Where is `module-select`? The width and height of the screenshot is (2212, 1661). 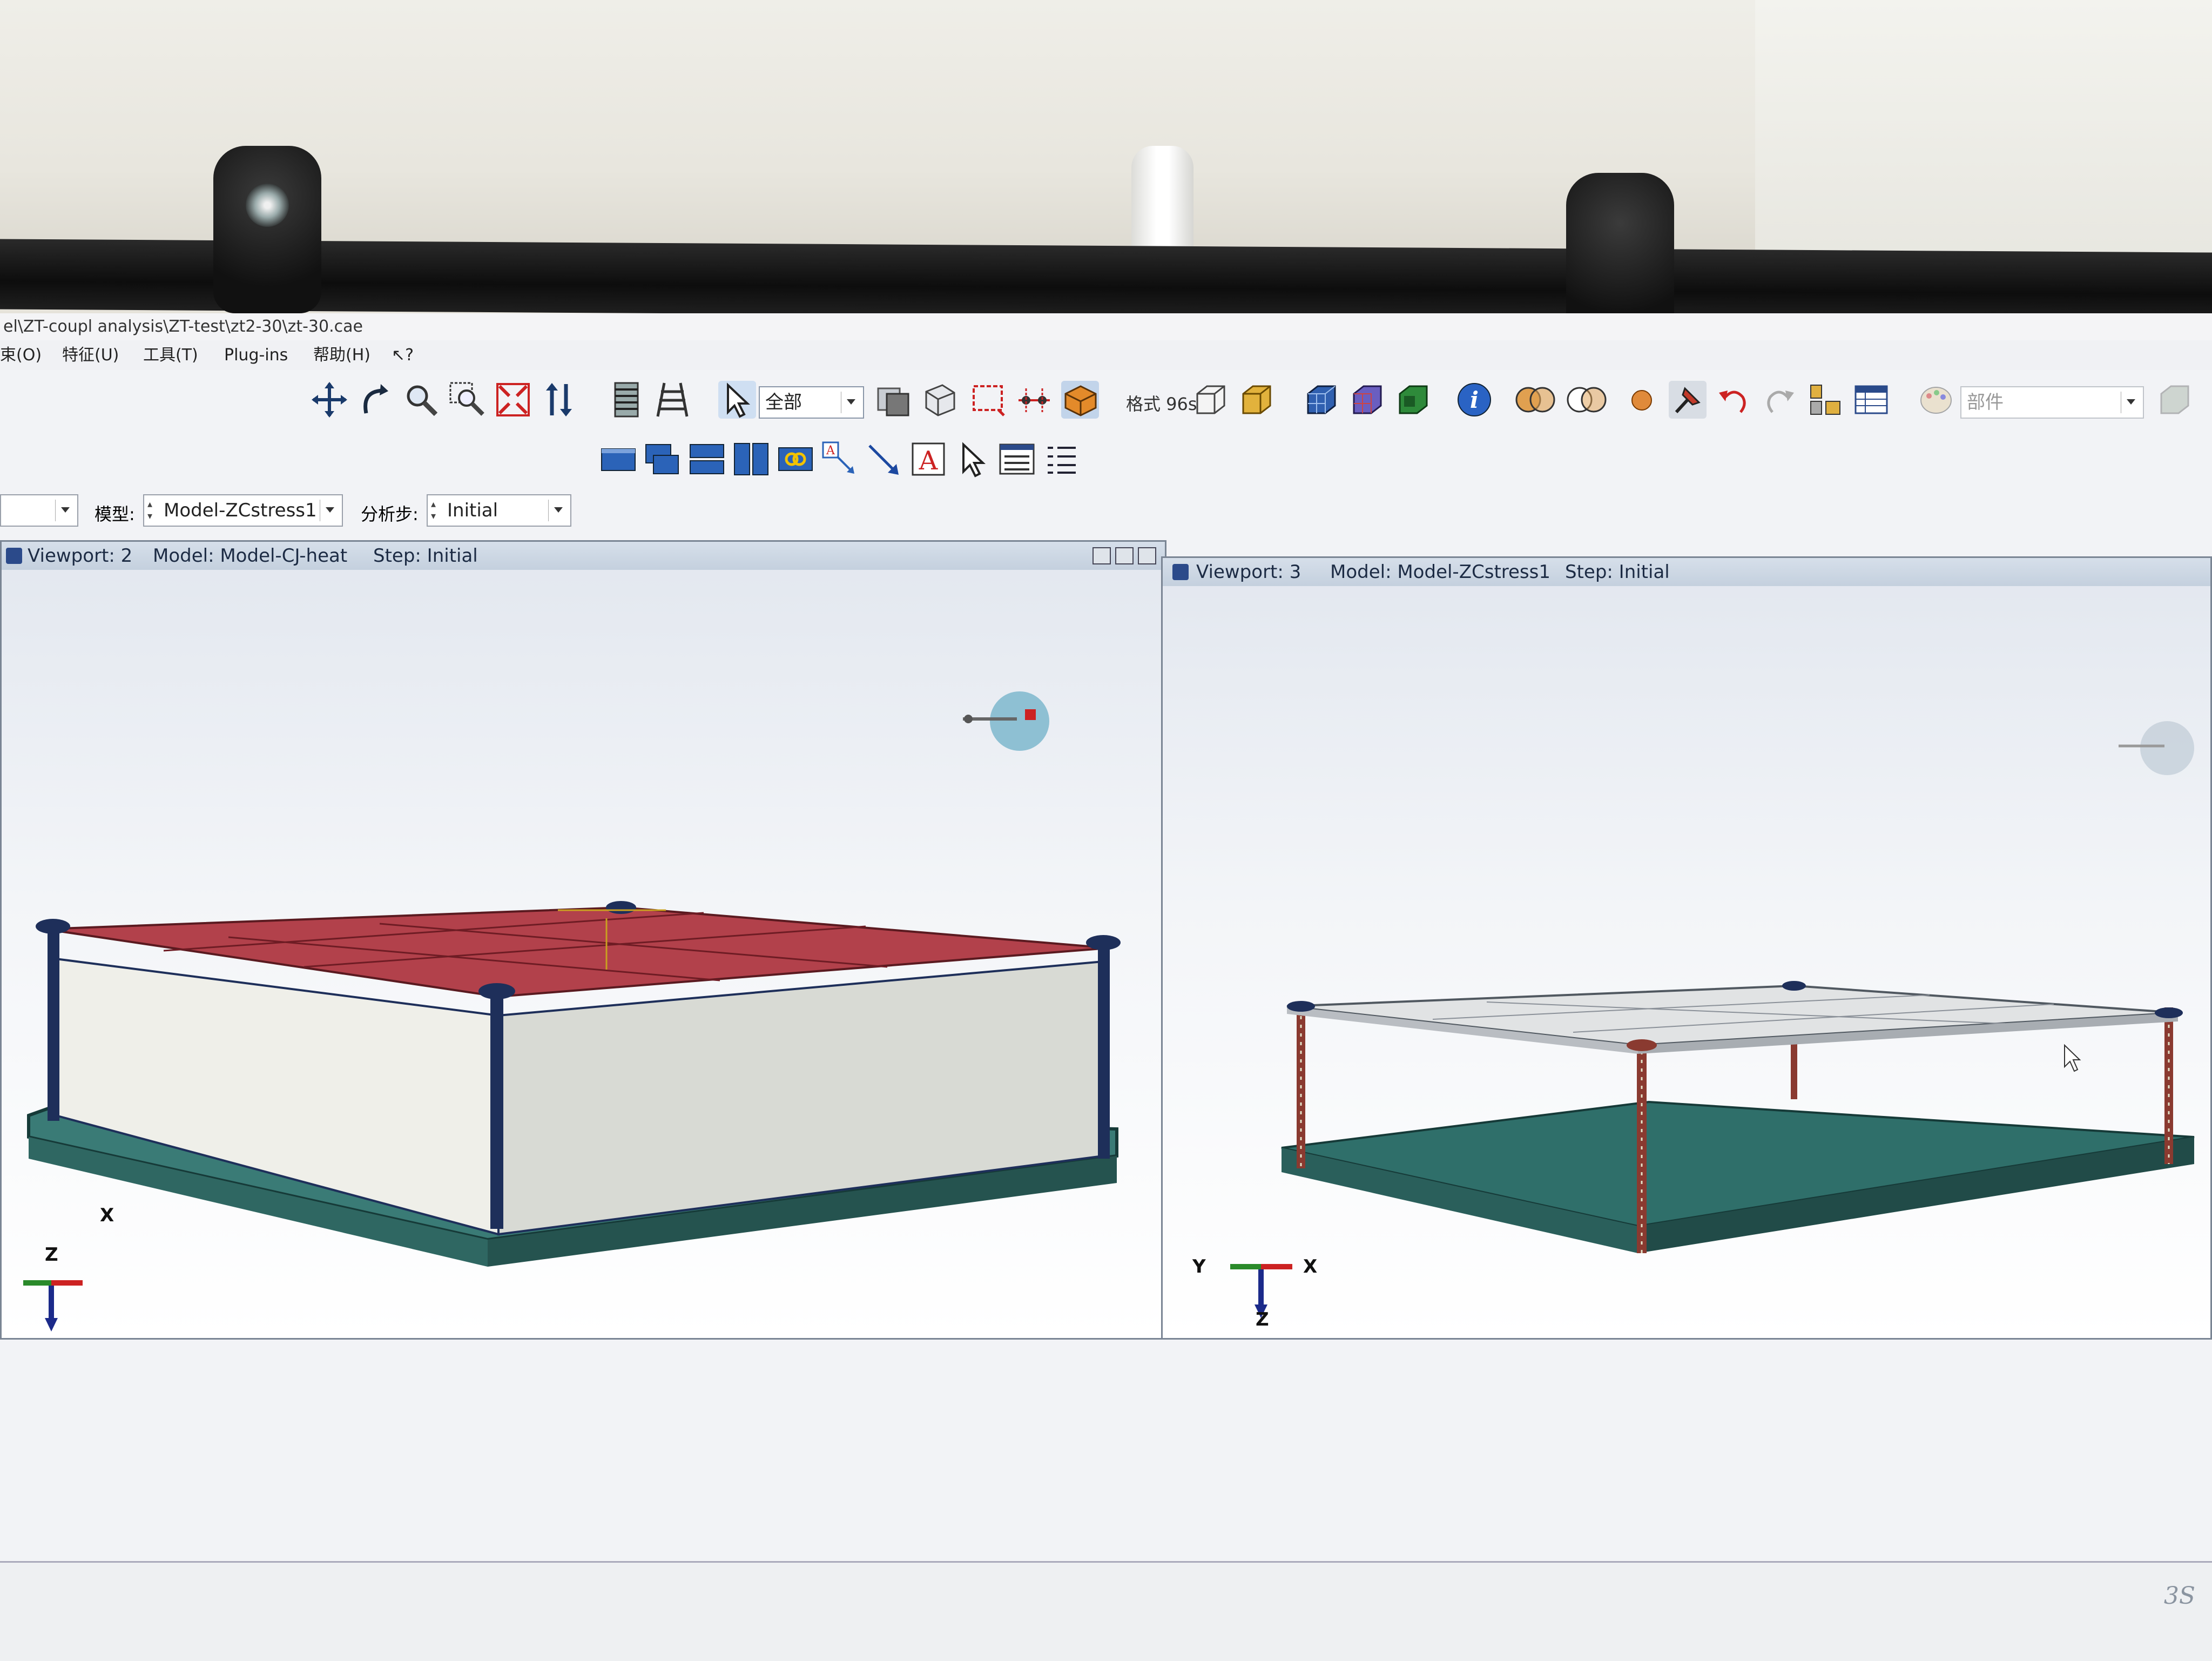 module-select is located at coordinates (39, 510).